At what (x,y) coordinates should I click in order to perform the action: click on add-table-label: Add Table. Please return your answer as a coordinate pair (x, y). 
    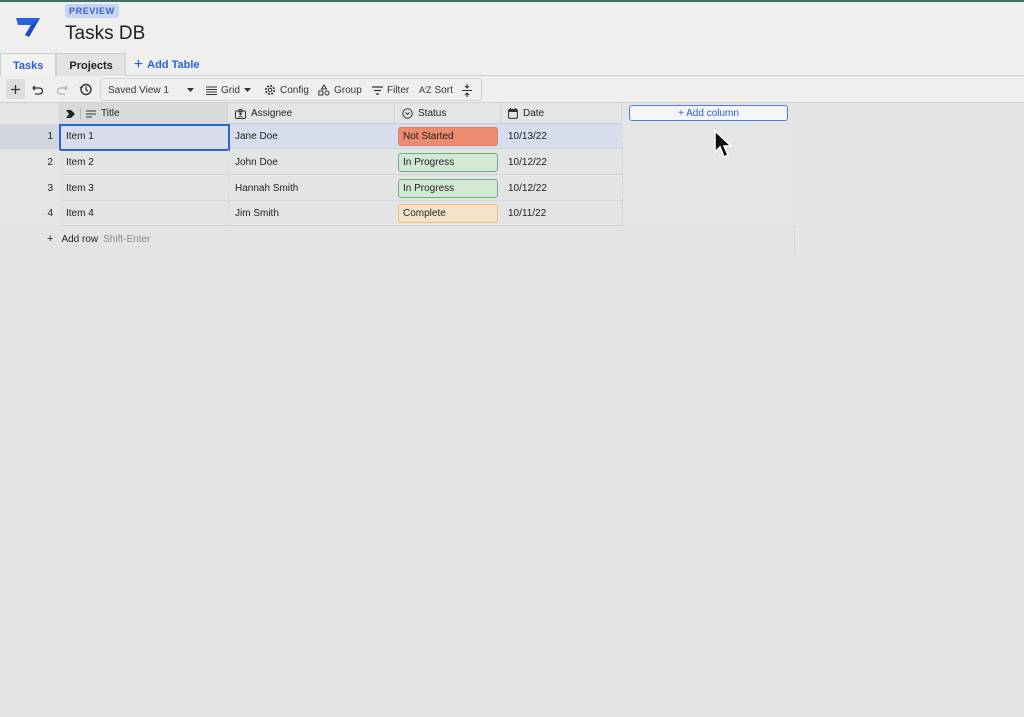
    Looking at the image, I should click on (173, 65).